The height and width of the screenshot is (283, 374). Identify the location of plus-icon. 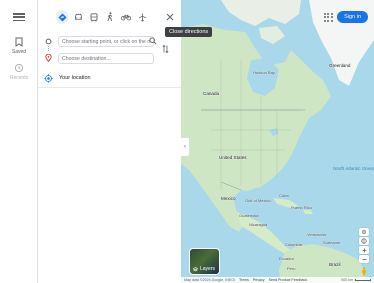
(364, 250).